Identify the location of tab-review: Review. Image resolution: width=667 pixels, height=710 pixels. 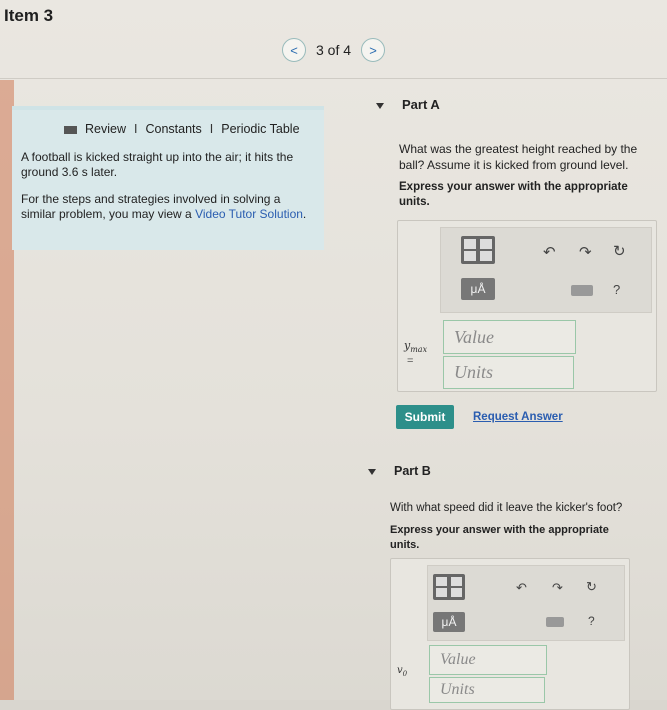
(105, 129).